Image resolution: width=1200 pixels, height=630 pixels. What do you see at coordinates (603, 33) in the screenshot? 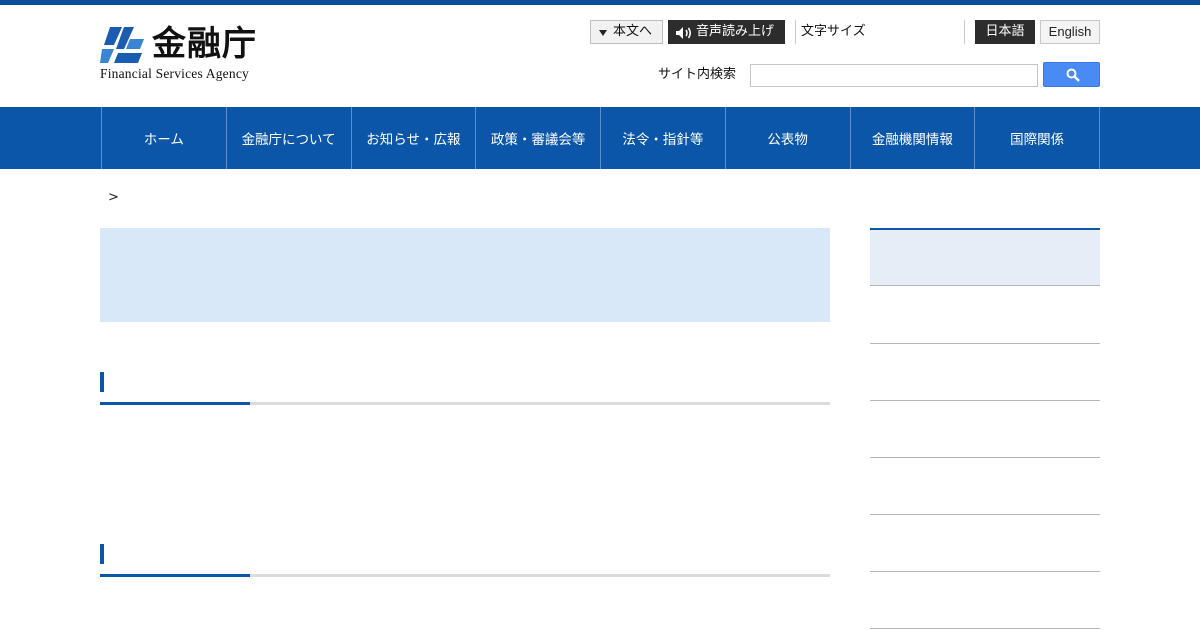
I see `triangle-down-icon` at bounding box center [603, 33].